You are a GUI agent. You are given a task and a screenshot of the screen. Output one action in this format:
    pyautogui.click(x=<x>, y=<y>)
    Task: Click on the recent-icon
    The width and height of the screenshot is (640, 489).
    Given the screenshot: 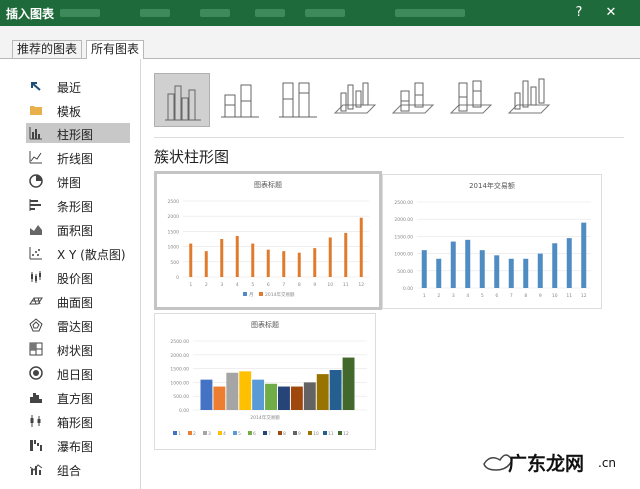 What is the action you would take?
    pyautogui.click(x=36, y=86)
    